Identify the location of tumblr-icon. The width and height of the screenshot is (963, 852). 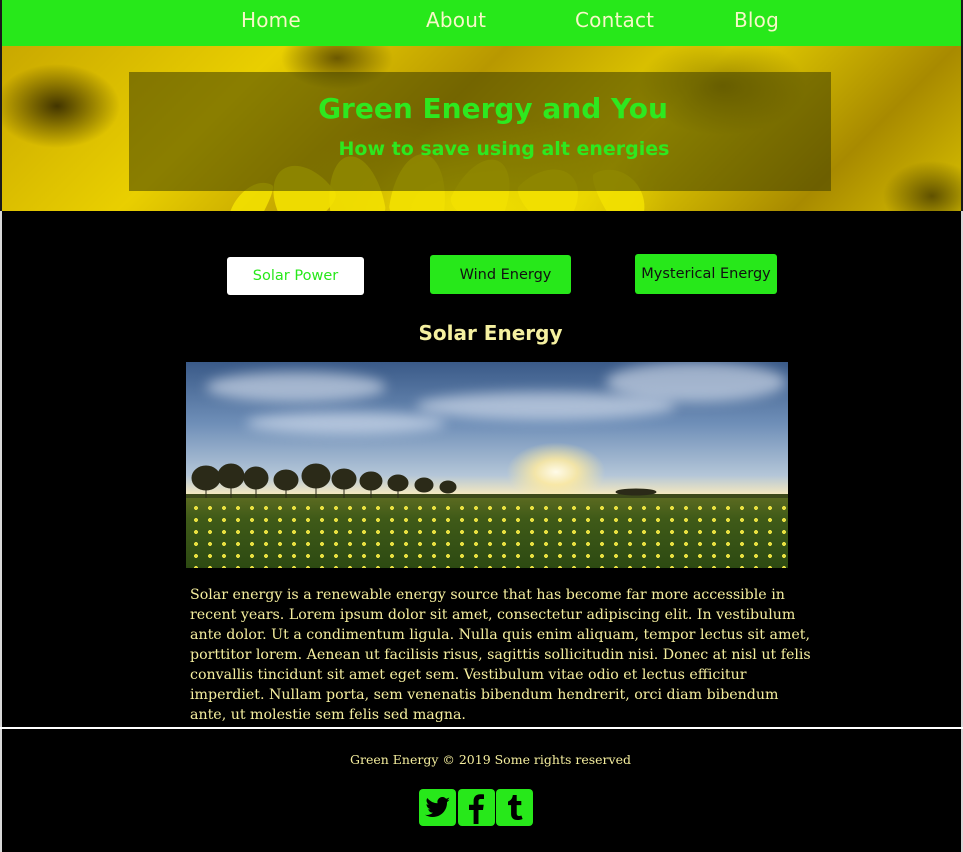
(515, 807).